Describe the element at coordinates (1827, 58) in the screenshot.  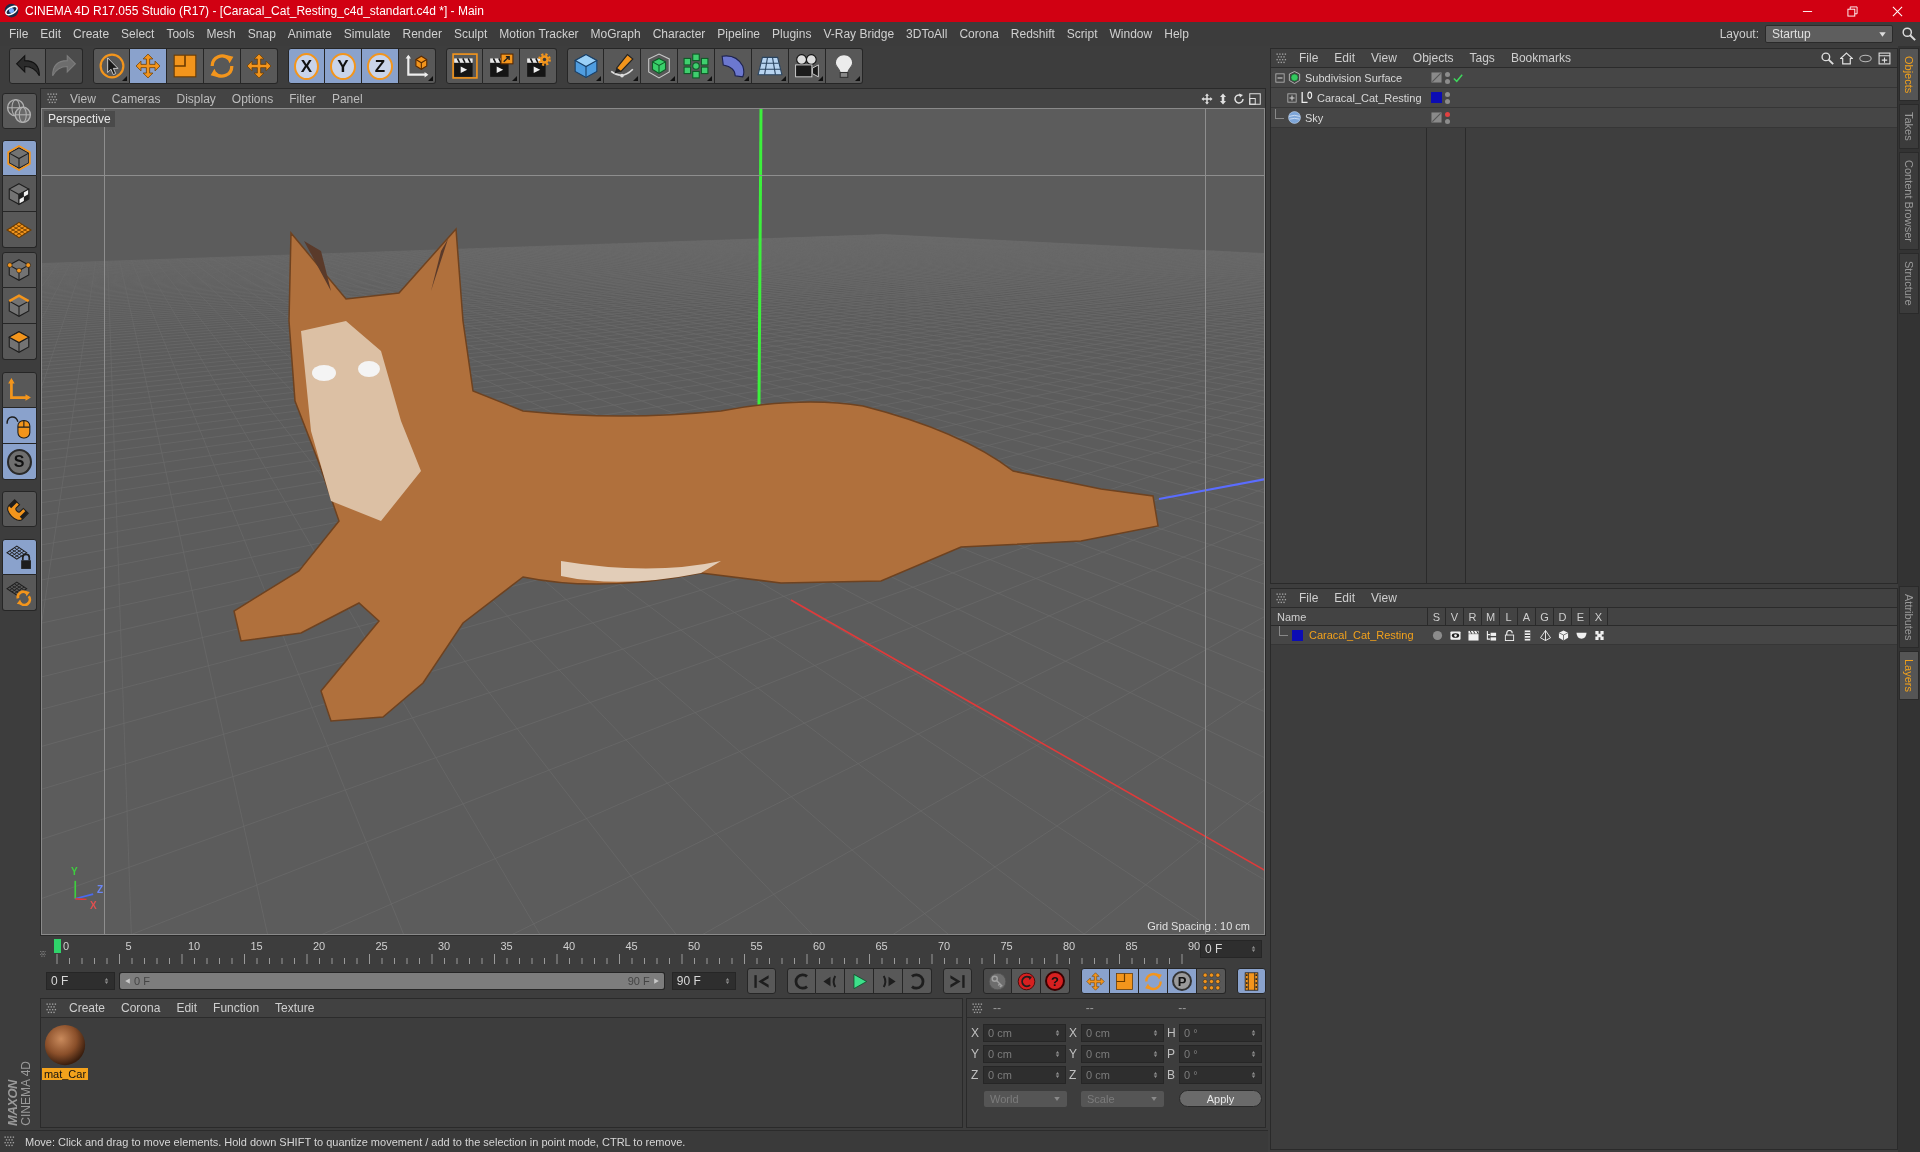
I see `search-icon` at that location.